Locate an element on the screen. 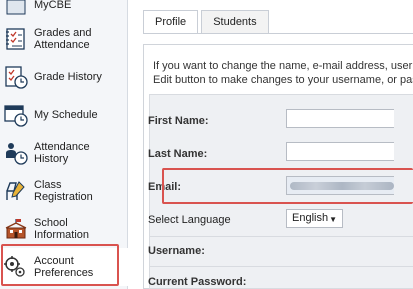 Image resolution: width=413 pixels, height=289 pixels. first-name-label: First Name: is located at coordinates (178, 121).